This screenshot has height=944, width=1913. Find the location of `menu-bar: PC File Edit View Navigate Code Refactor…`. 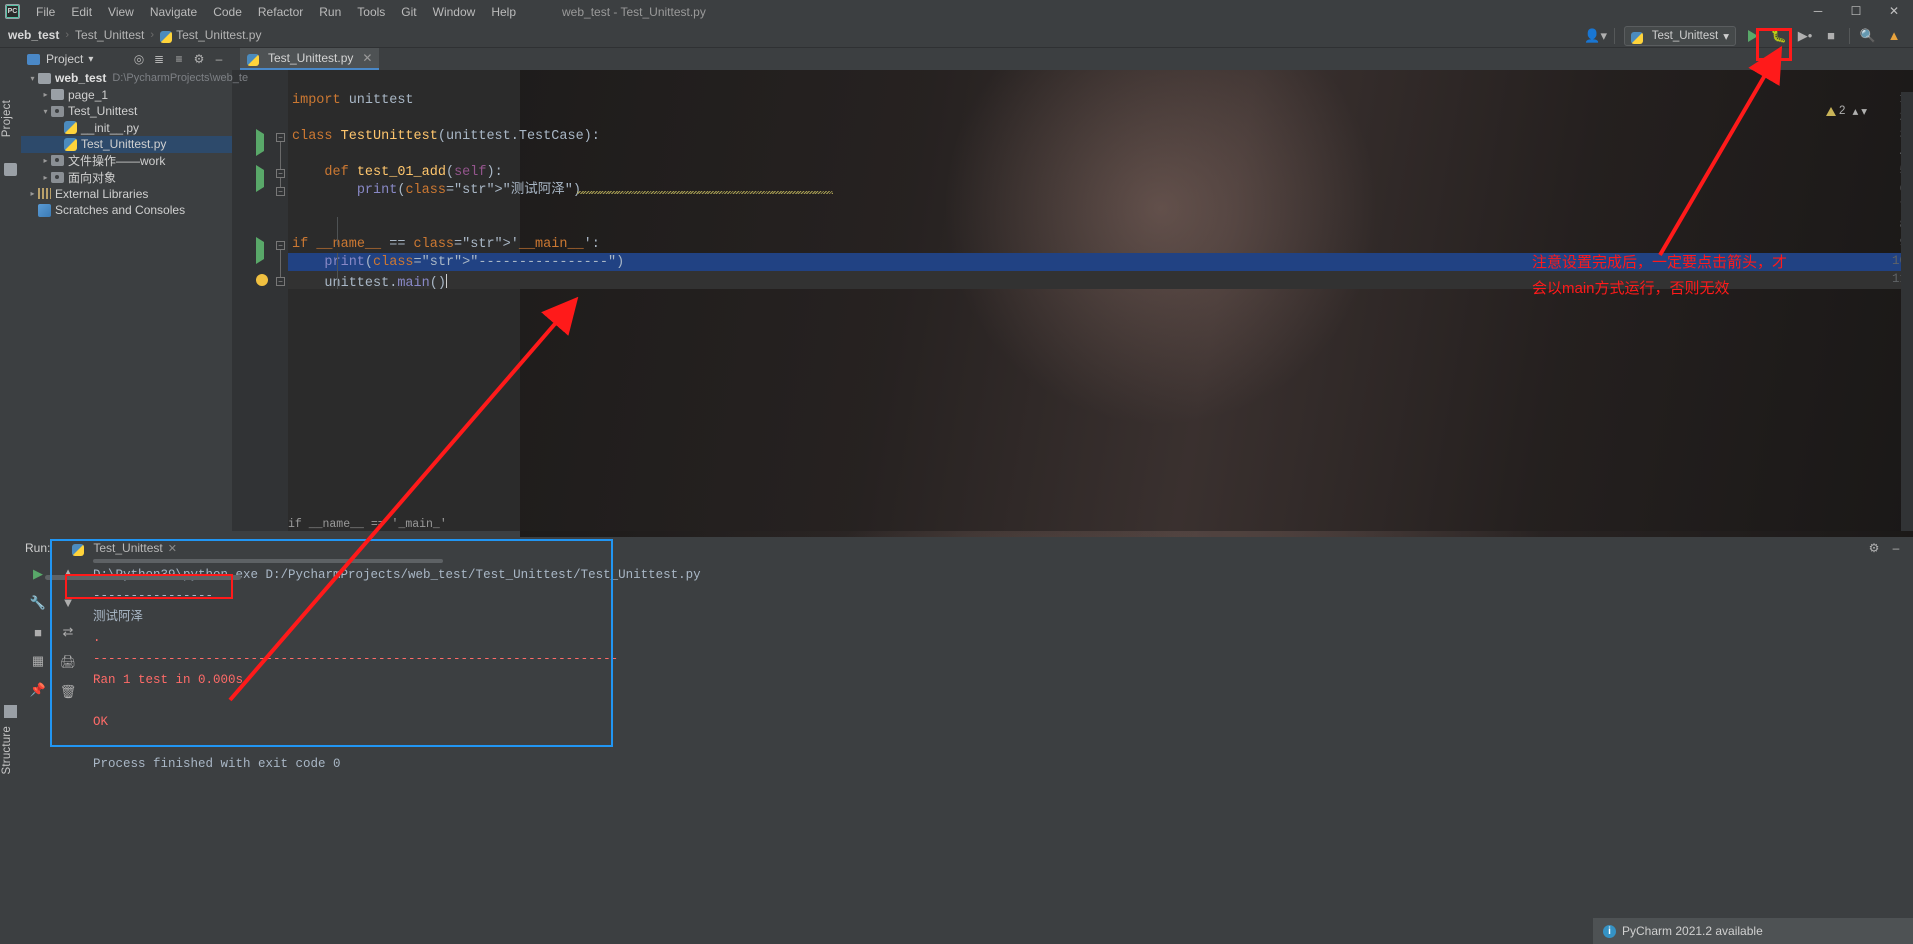

menu-bar: PC File Edit View Navigate Code Refactor… is located at coordinates (956, 11).